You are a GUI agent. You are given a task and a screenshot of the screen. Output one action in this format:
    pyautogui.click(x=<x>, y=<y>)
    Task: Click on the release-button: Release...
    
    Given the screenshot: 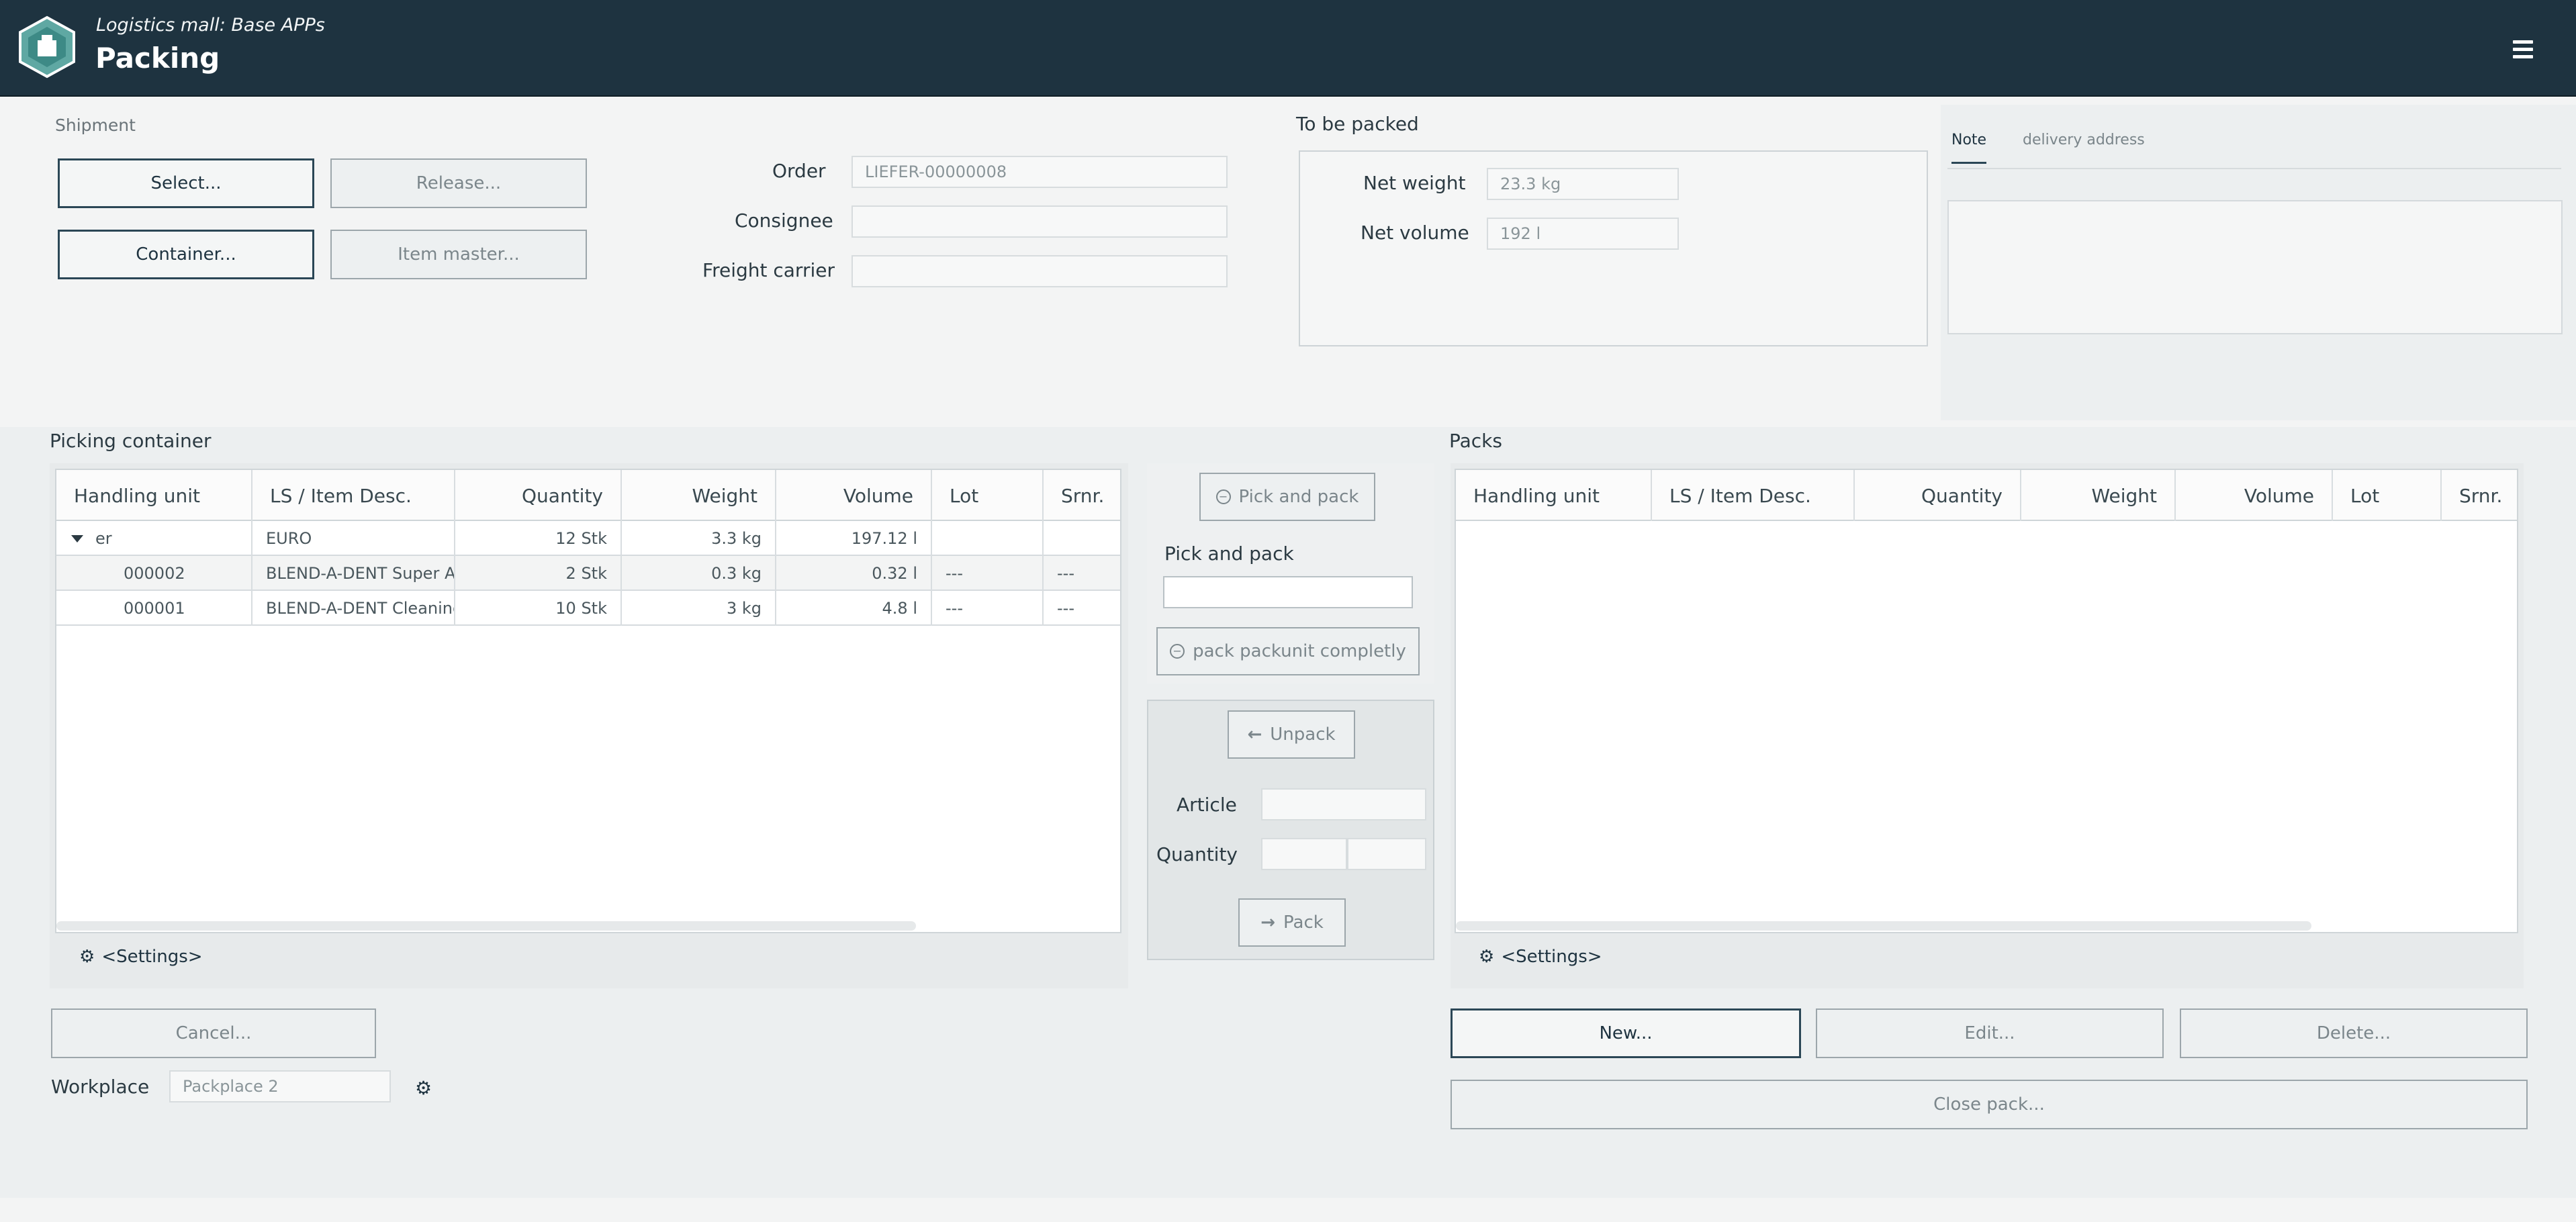 What is the action you would take?
    pyautogui.click(x=458, y=183)
    